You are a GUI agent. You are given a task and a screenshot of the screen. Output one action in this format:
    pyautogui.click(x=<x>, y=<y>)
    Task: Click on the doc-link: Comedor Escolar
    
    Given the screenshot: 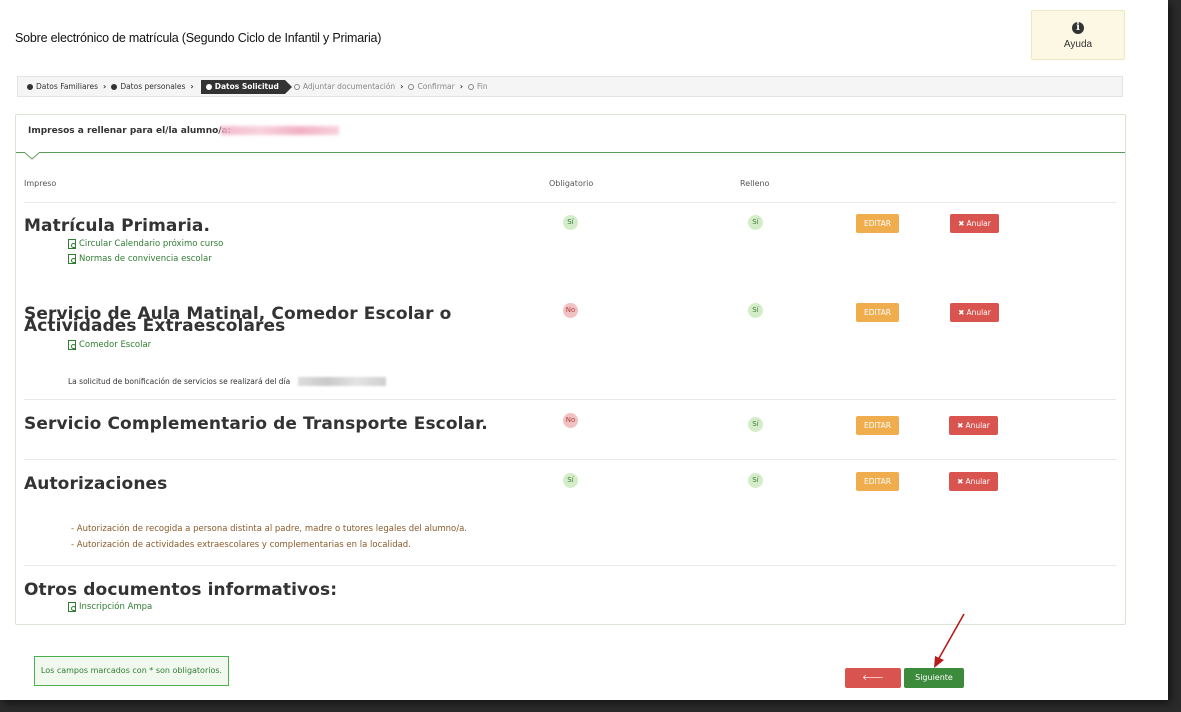 What is the action you would take?
    pyautogui.click(x=109, y=345)
    